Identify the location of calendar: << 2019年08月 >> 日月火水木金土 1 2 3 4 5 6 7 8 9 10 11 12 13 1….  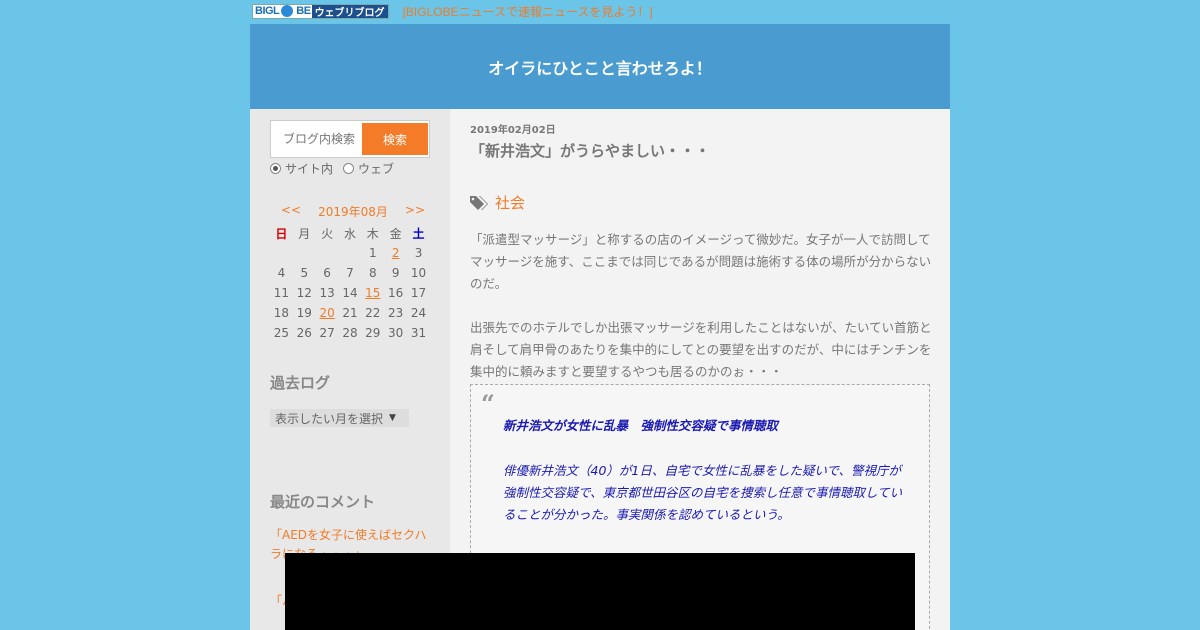
(350, 273).